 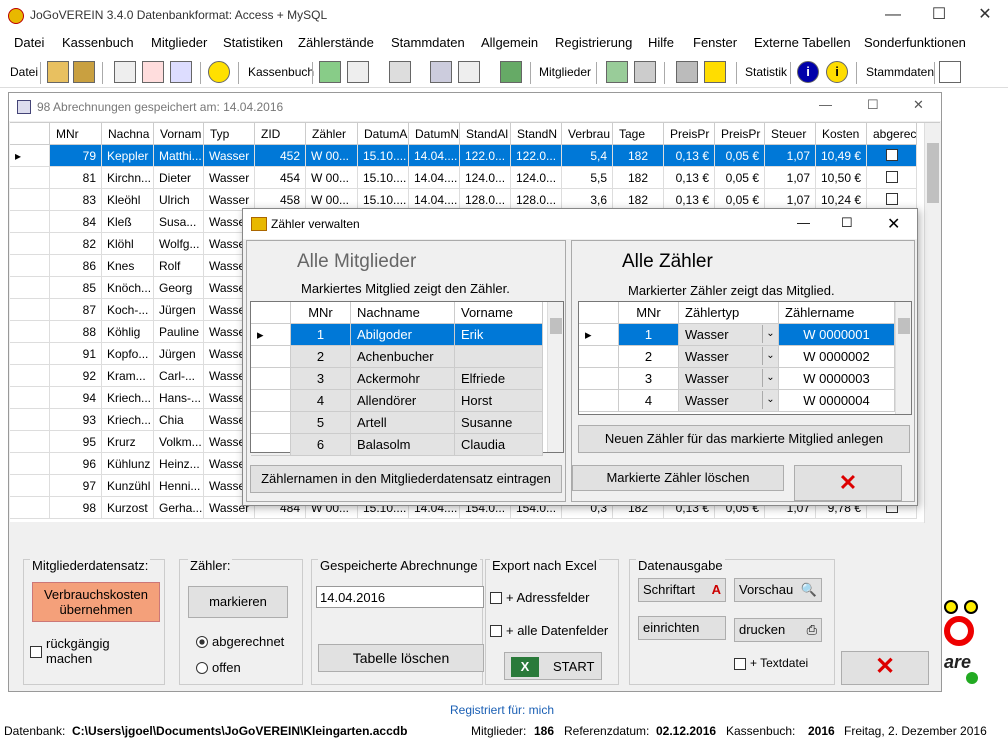 I want to click on table-cell: Krurz, so click(x=128, y=442).